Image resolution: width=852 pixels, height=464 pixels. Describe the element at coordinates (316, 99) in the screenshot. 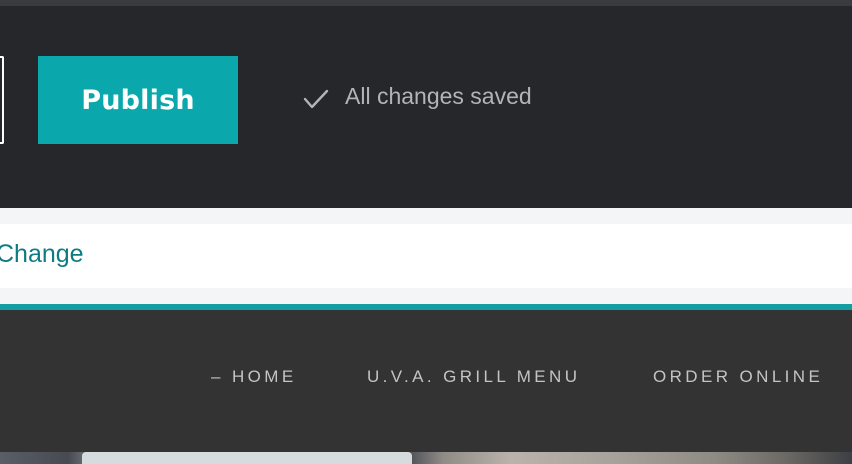

I see `checkmark-icon` at that location.